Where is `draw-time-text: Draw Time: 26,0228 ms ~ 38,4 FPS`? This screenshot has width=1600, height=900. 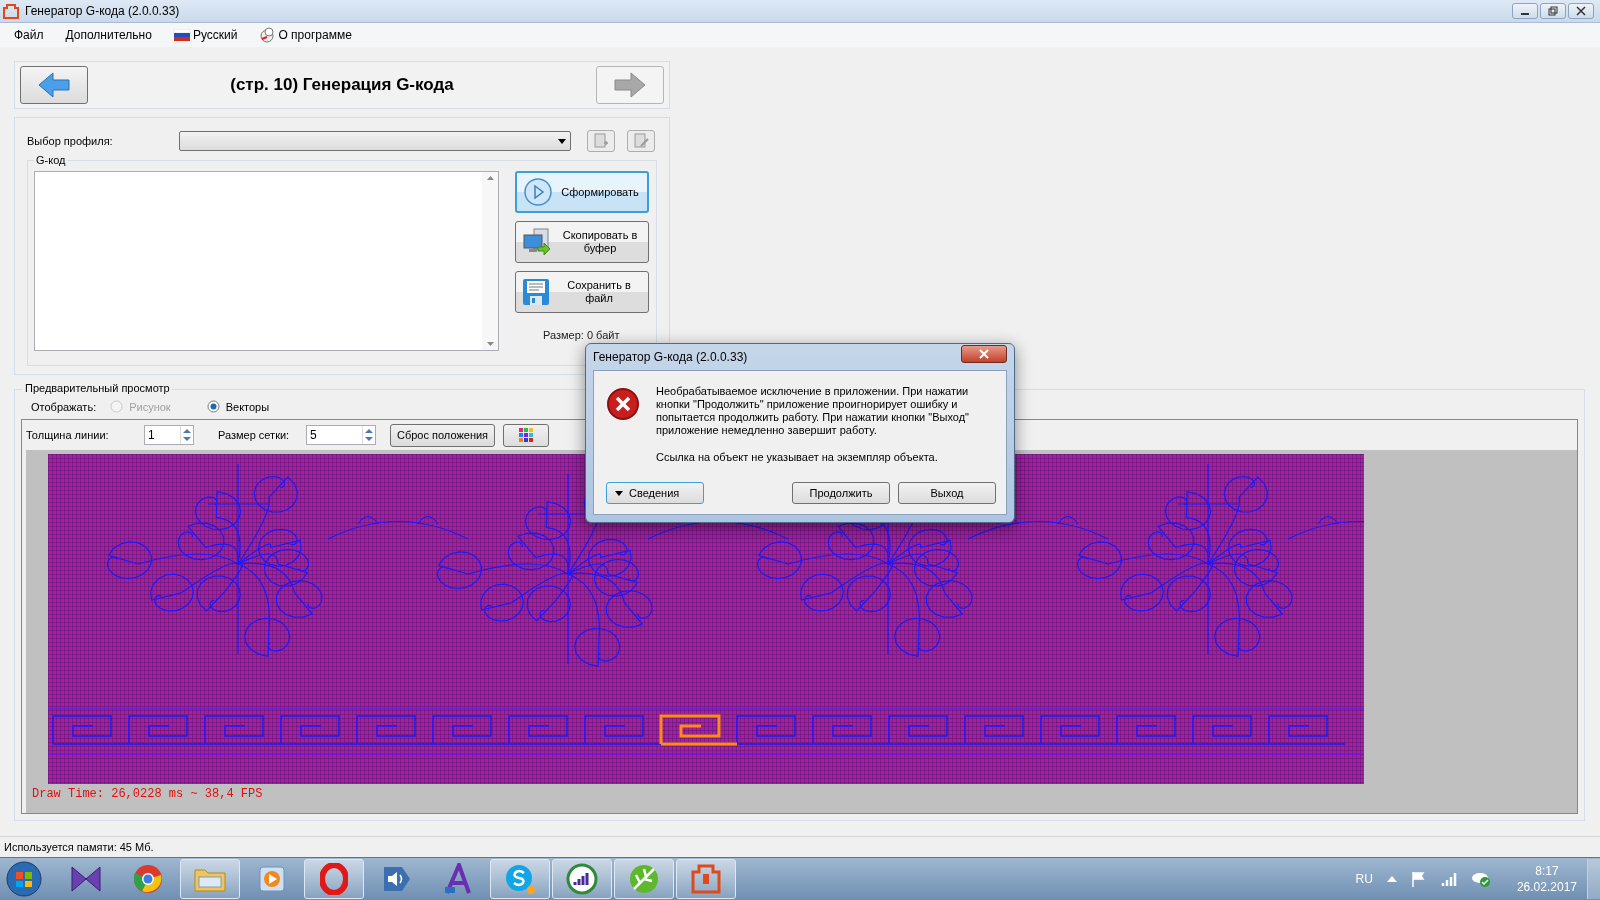 draw-time-text: Draw Time: 26,0228 ms ~ 38,4 FPS is located at coordinates (148, 793).